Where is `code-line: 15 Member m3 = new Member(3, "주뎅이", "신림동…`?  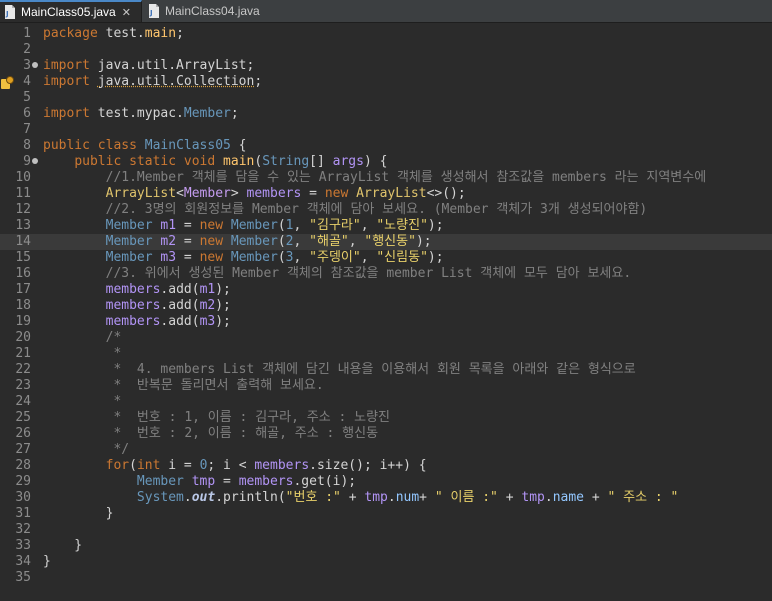 code-line: 15 Member m3 = new Member(3, "주뎅이", "신림동… is located at coordinates (386, 258).